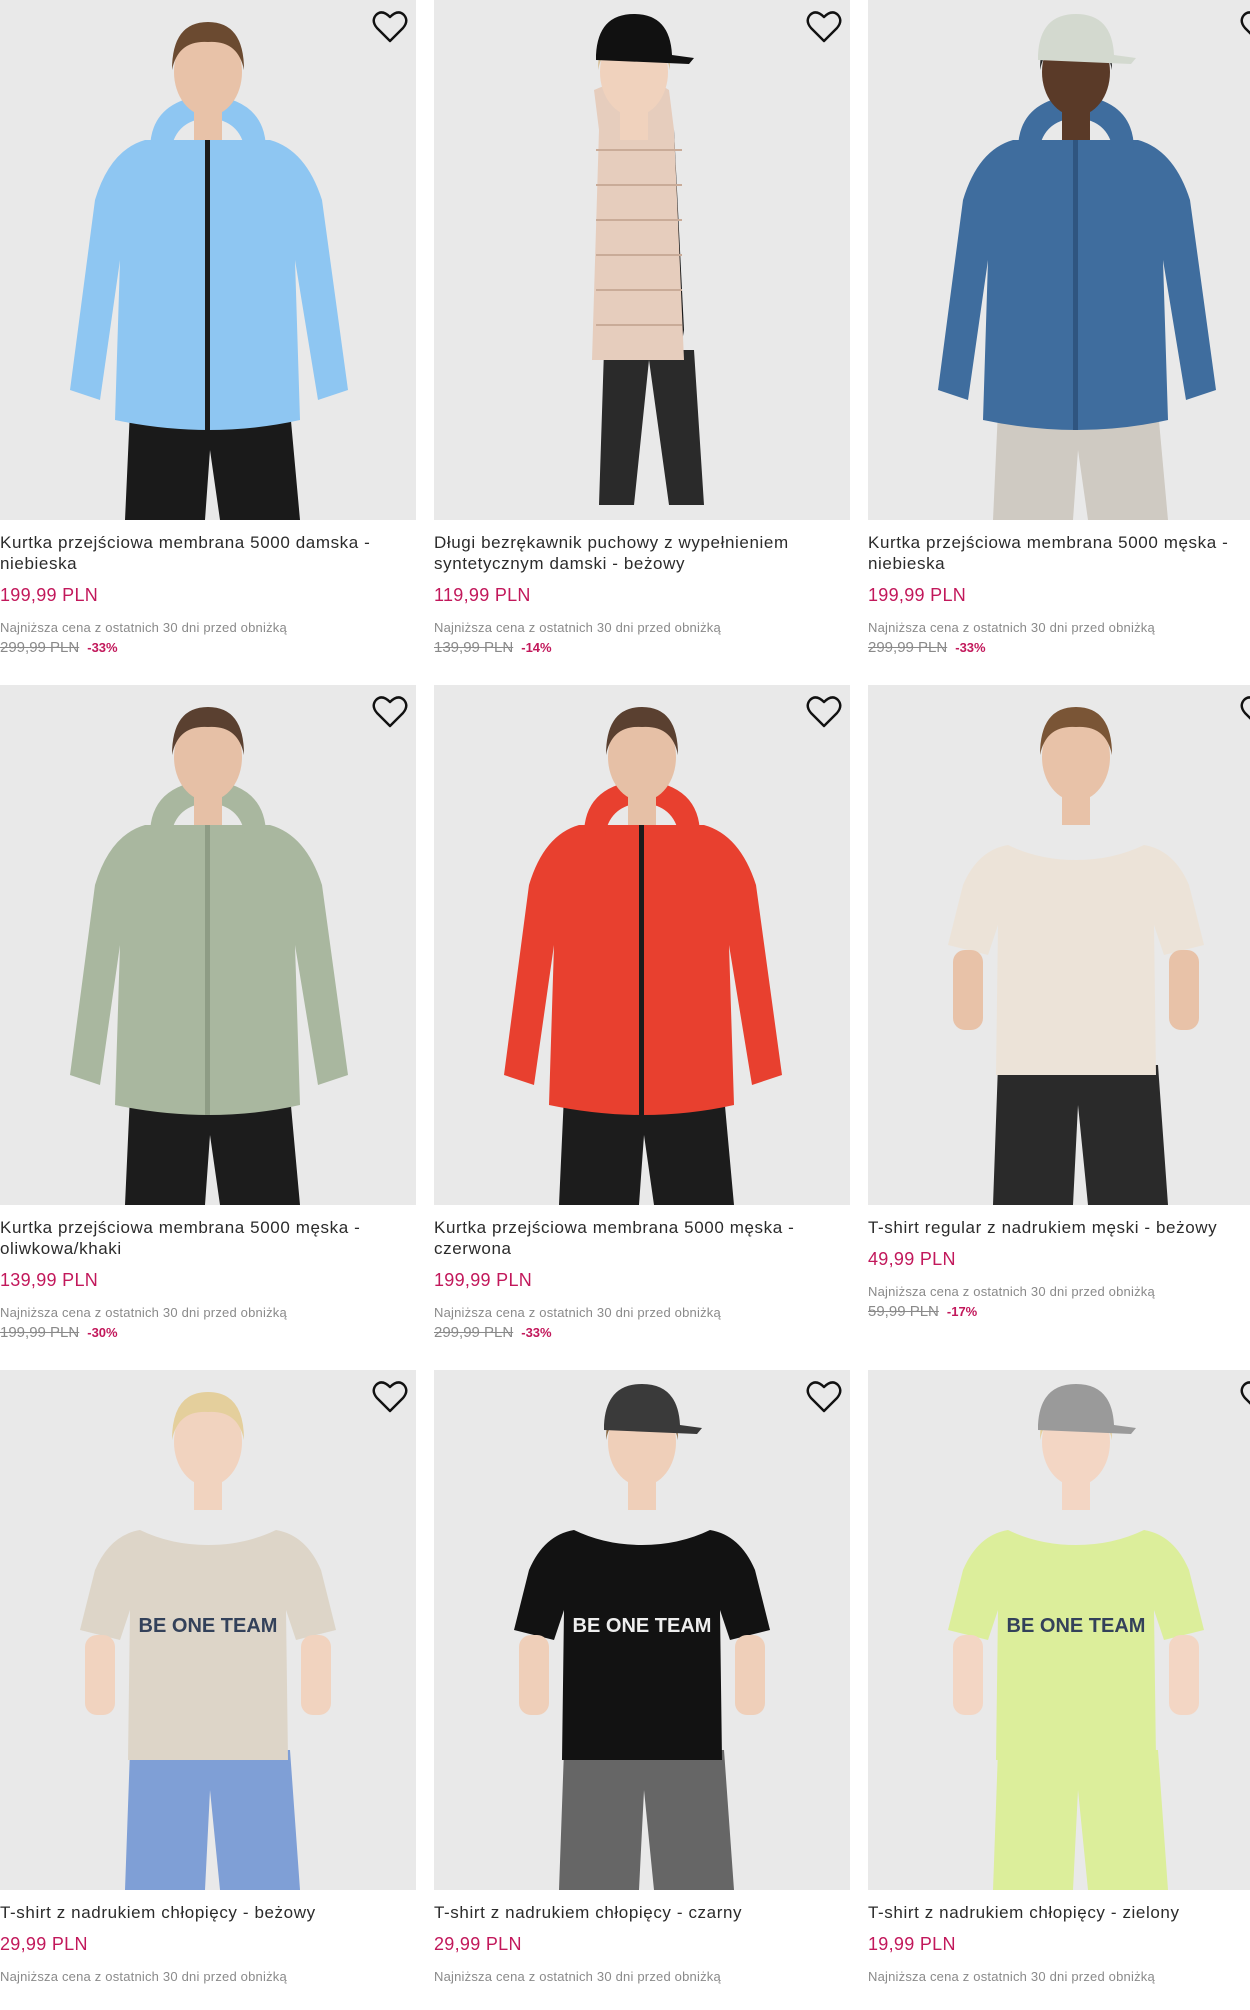 This screenshot has height=2010, width=1250. What do you see at coordinates (1059, 1912) in the screenshot?
I see `product-name: T-shirt z nadrukiem chłopięcy - zielony` at bounding box center [1059, 1912].